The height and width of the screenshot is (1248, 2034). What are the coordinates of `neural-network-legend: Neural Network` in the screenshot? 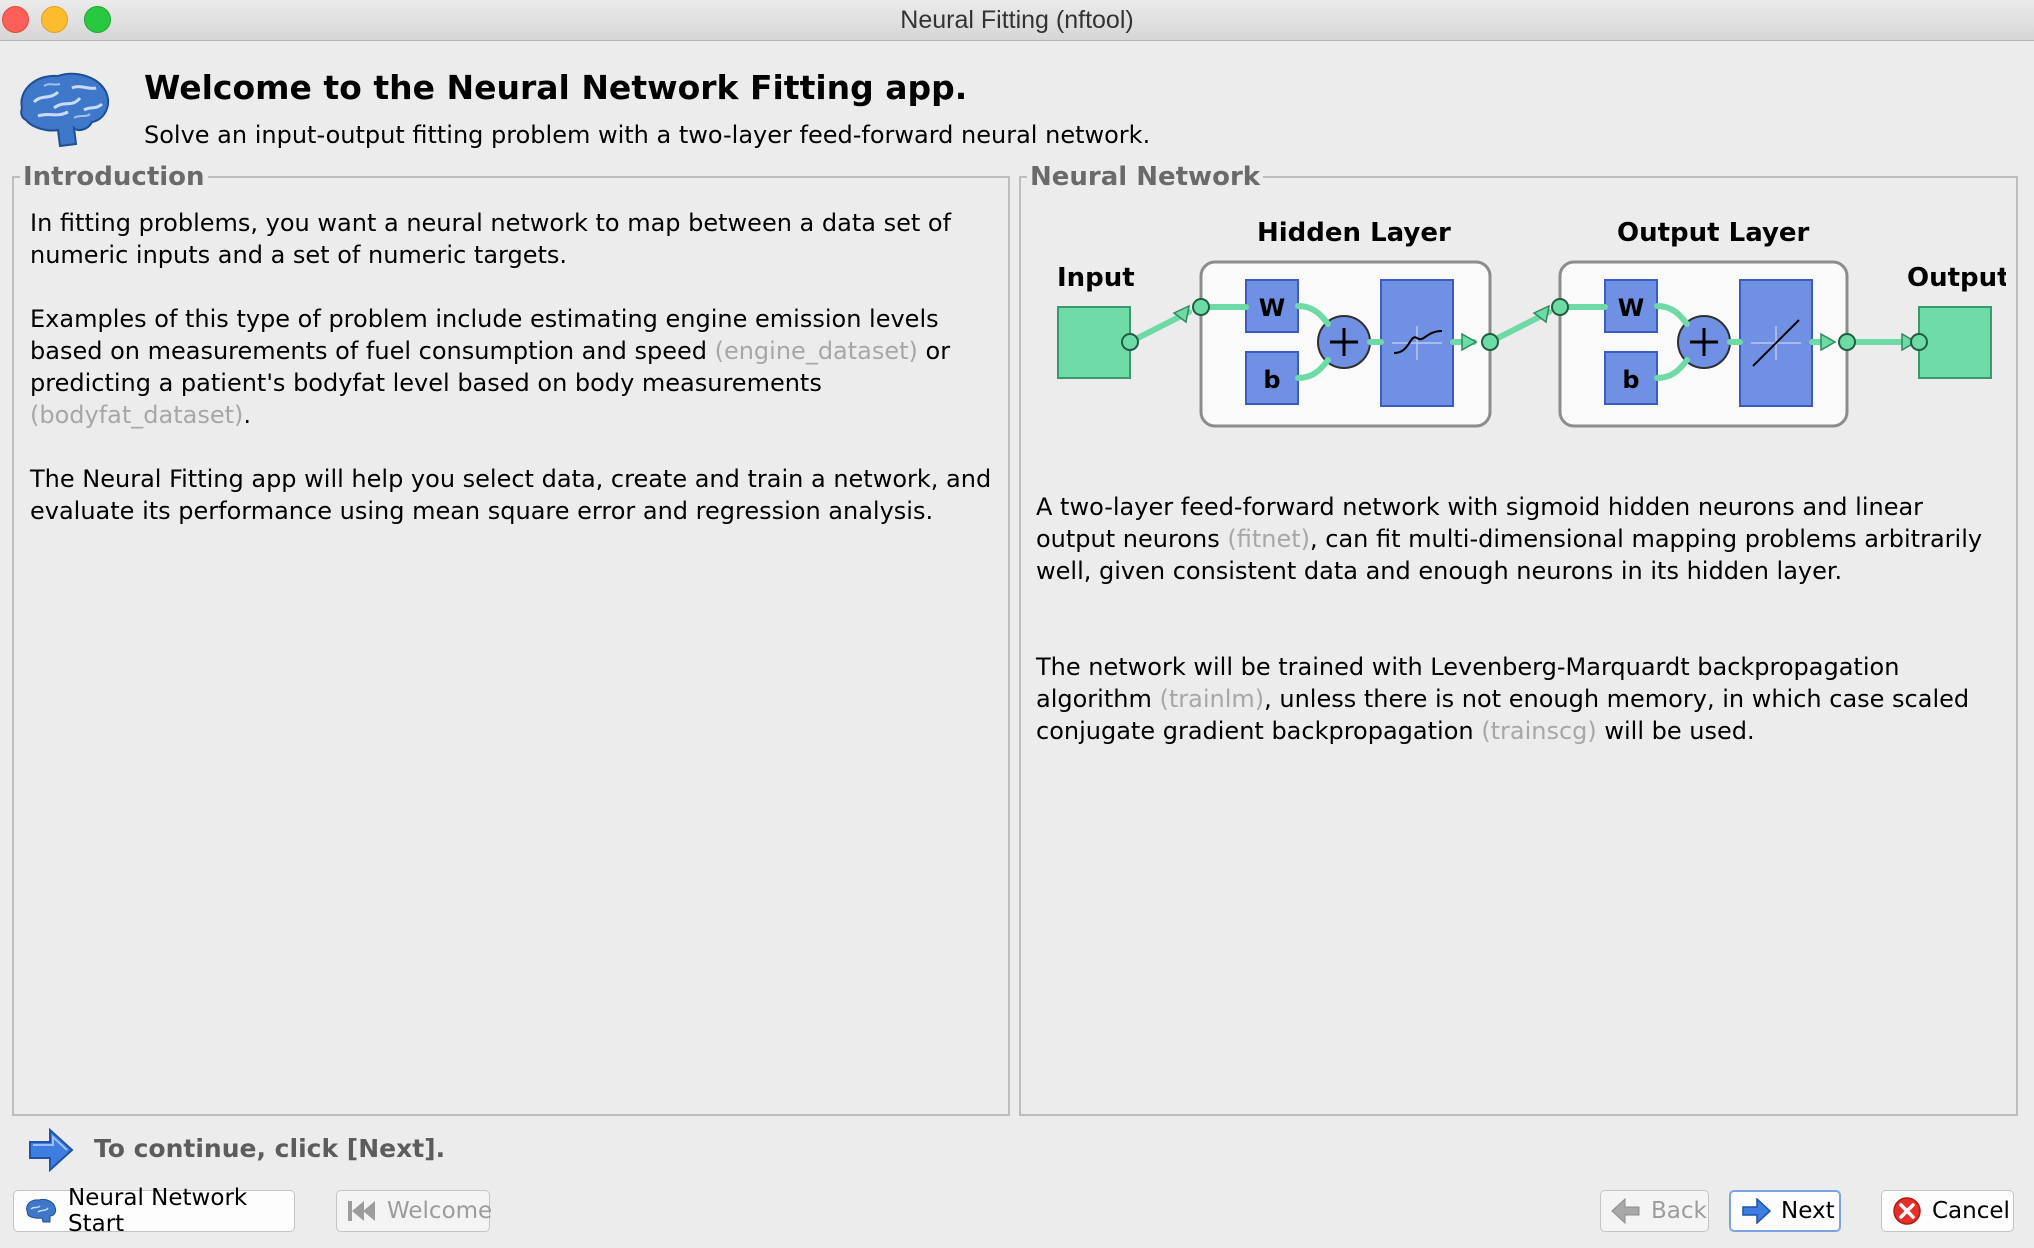 It's located at (1145, 177).